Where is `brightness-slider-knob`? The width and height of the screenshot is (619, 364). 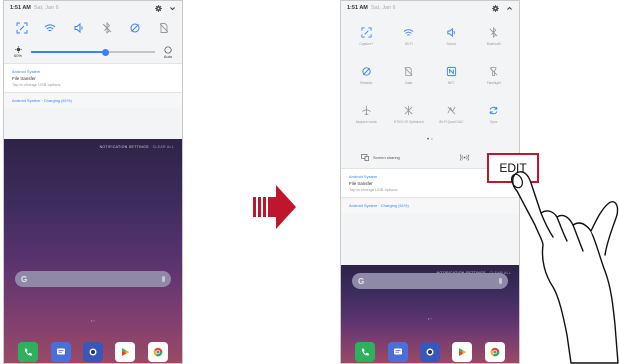
brightness-slider-knob is located at coordinates (105, 52).